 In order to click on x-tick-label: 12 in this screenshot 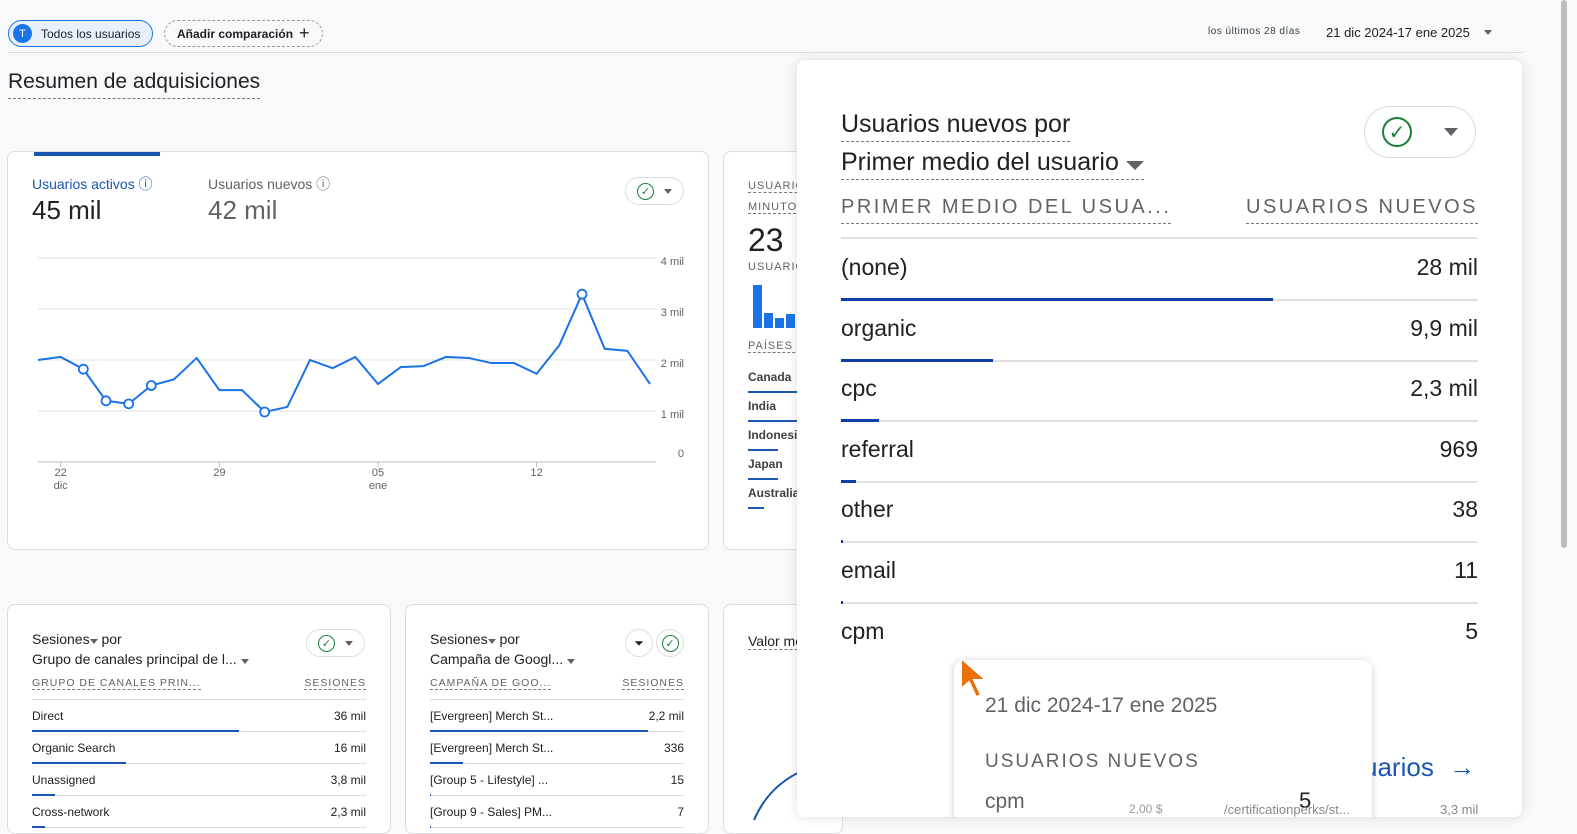, I will do `click(537, 473)`.